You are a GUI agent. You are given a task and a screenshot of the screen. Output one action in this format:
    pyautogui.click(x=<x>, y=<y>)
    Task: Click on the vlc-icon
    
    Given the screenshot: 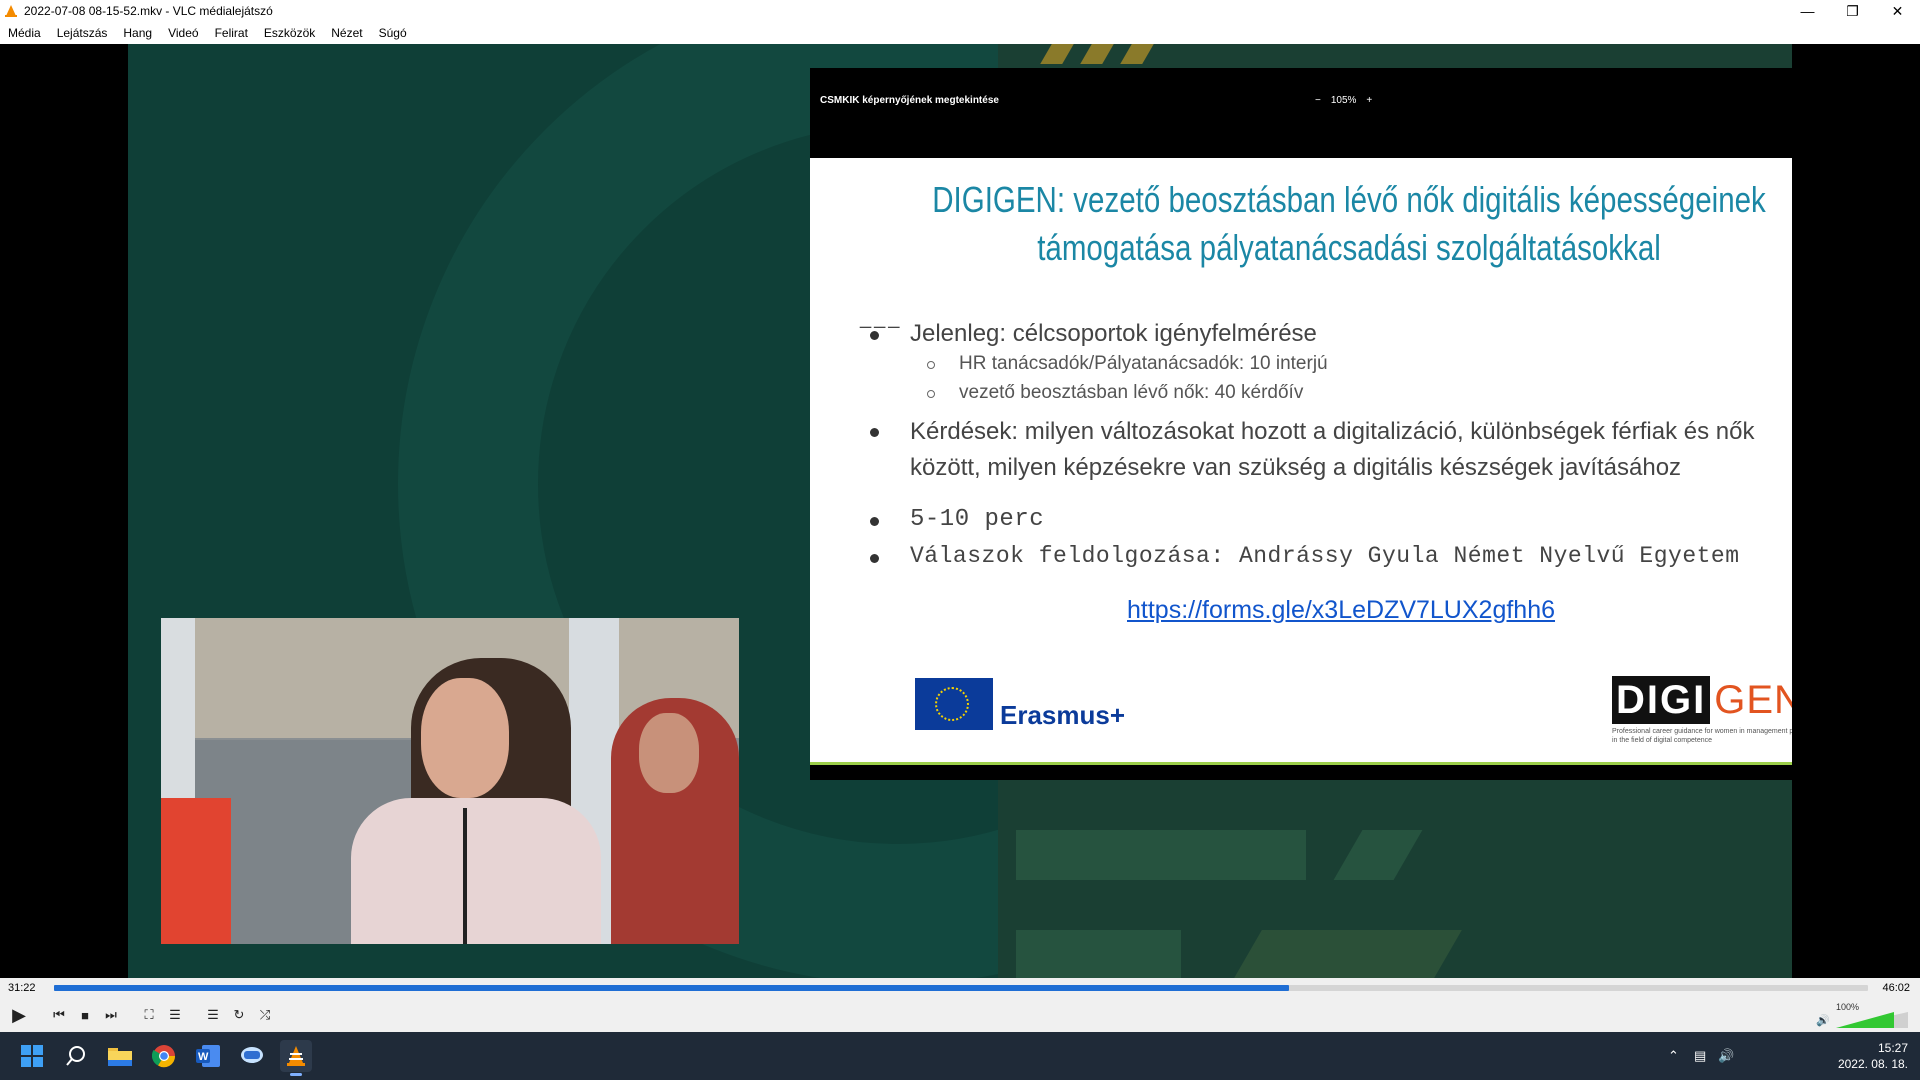 What is the action you would take?
    pyautogui.click(x=11, y=11)
    